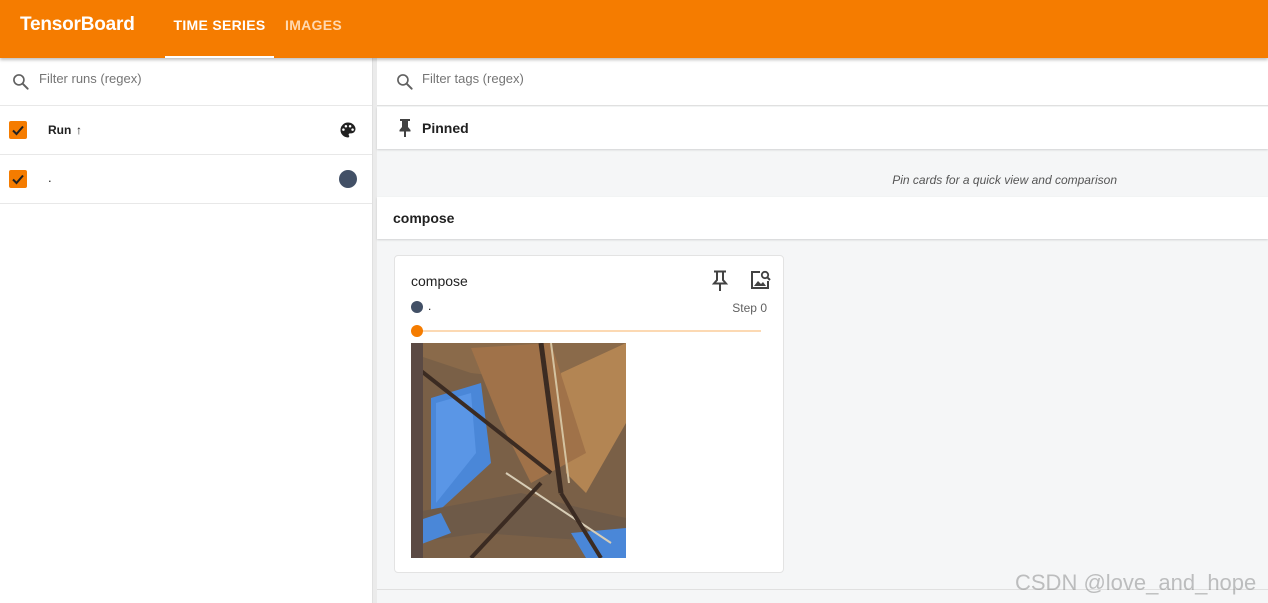 This screenshot has width=1268, height=603. Describe the element at coordinates (59, 130) in the screenshot. I see `run-column-header: Run` at that location.